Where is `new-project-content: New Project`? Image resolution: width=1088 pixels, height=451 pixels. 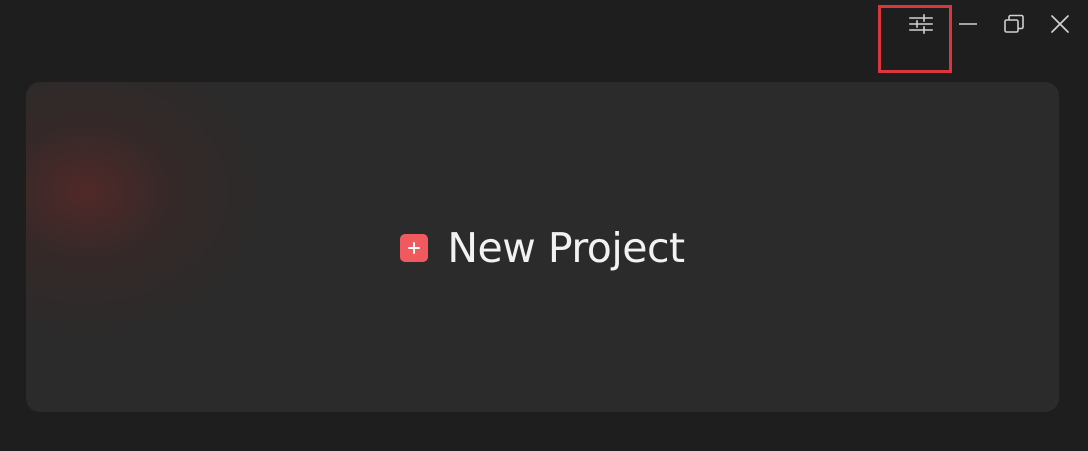 new-project-content: New Project is located at coordinates (542, 247).